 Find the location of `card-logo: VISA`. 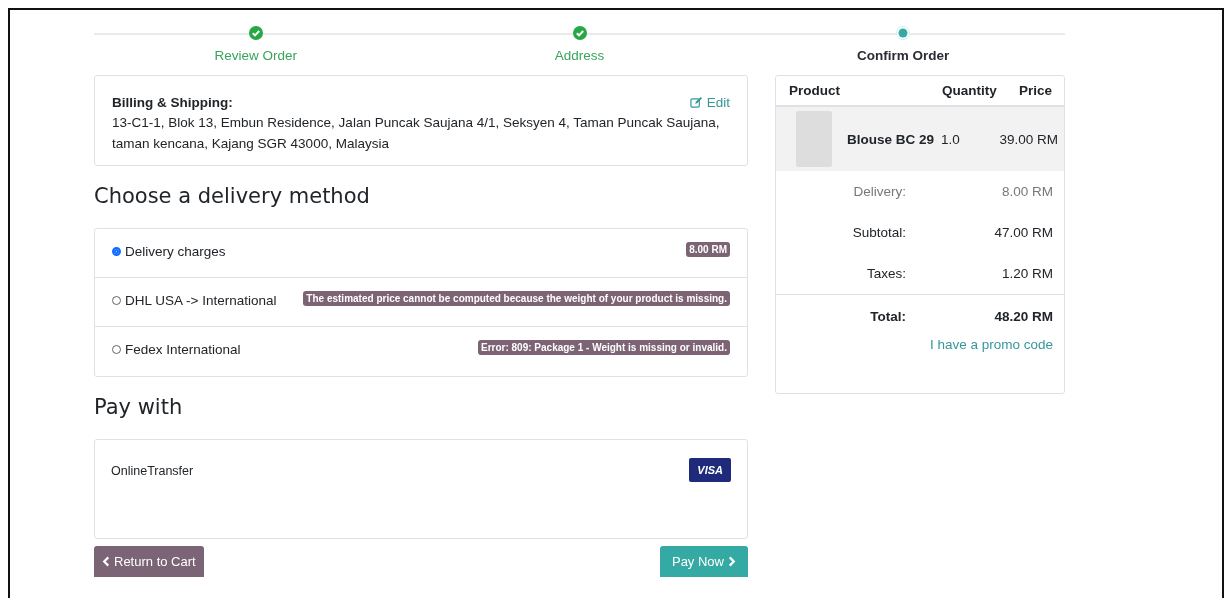

card-logo: VISA is located at coordinates (710, 470).